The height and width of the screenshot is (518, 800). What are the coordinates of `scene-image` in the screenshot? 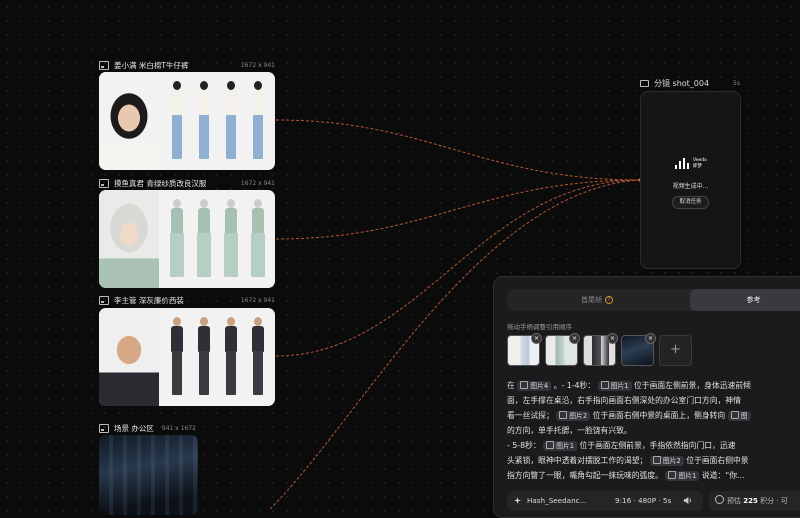 It's located at (148, 475).